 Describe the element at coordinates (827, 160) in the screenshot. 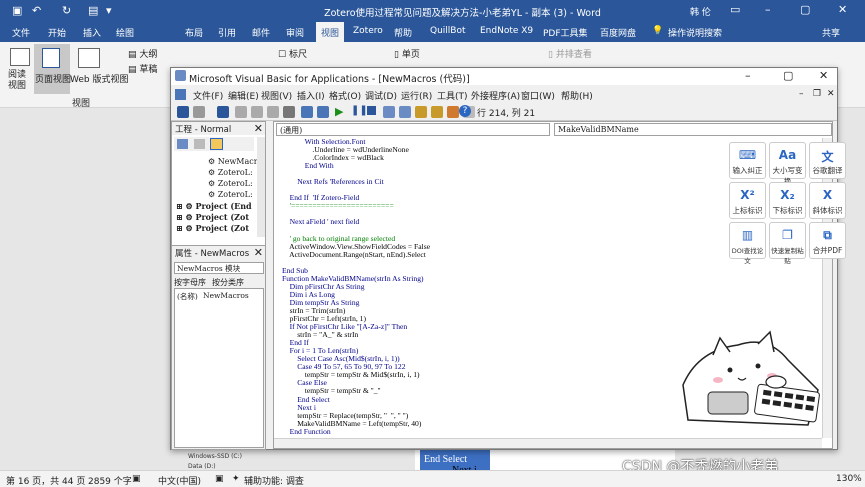

I see `google-translate-button: 文谷歌翻译` at that location.